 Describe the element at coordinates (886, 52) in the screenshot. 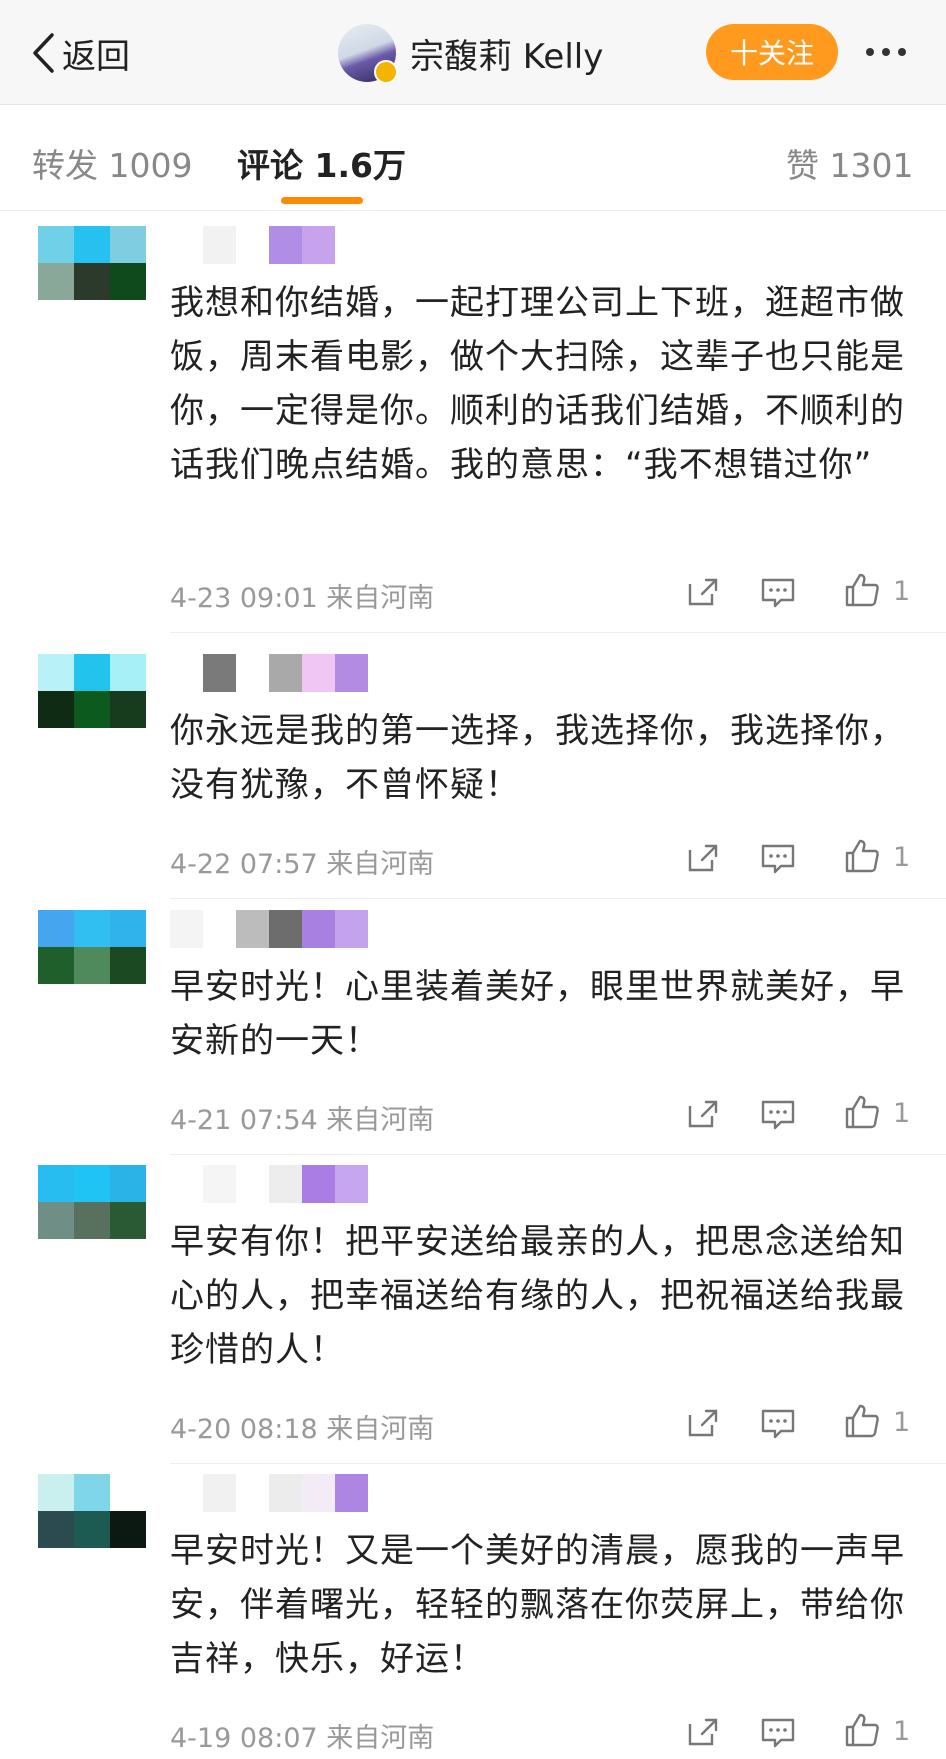

I see `more-options-icon` at that location.